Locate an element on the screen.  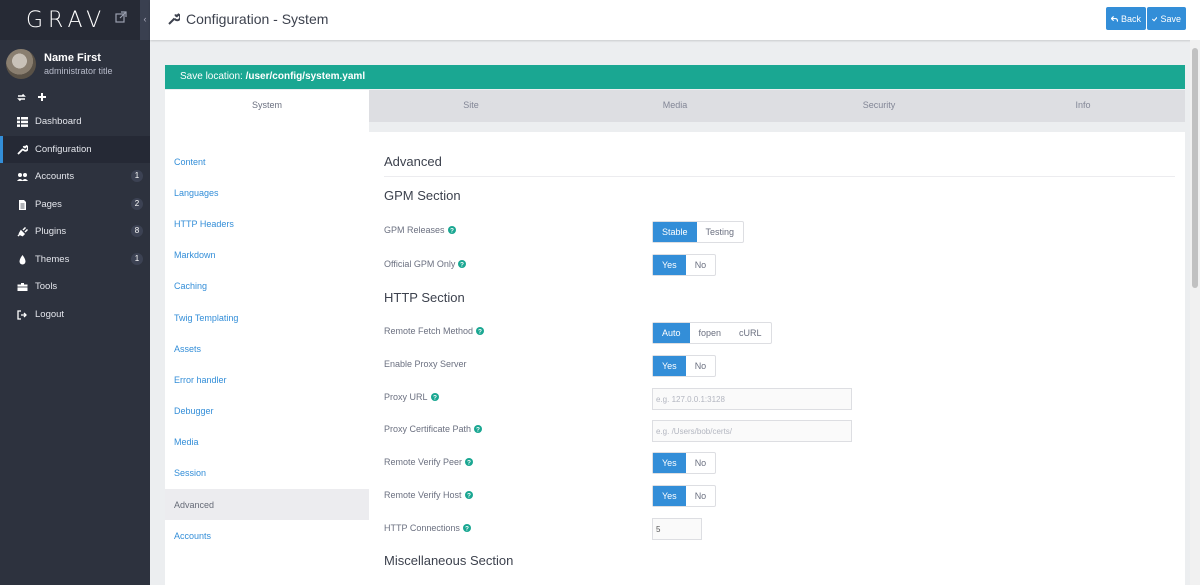
remote-verify-host-toggle: Yes No is located at coordinates (684, 496).